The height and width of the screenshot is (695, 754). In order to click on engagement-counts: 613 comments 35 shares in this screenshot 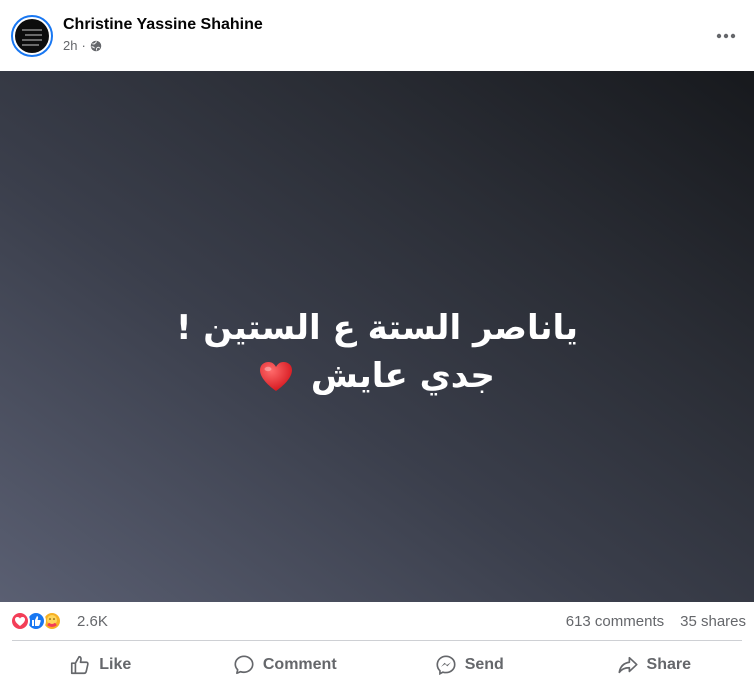, I will do `click(656, 621)`.